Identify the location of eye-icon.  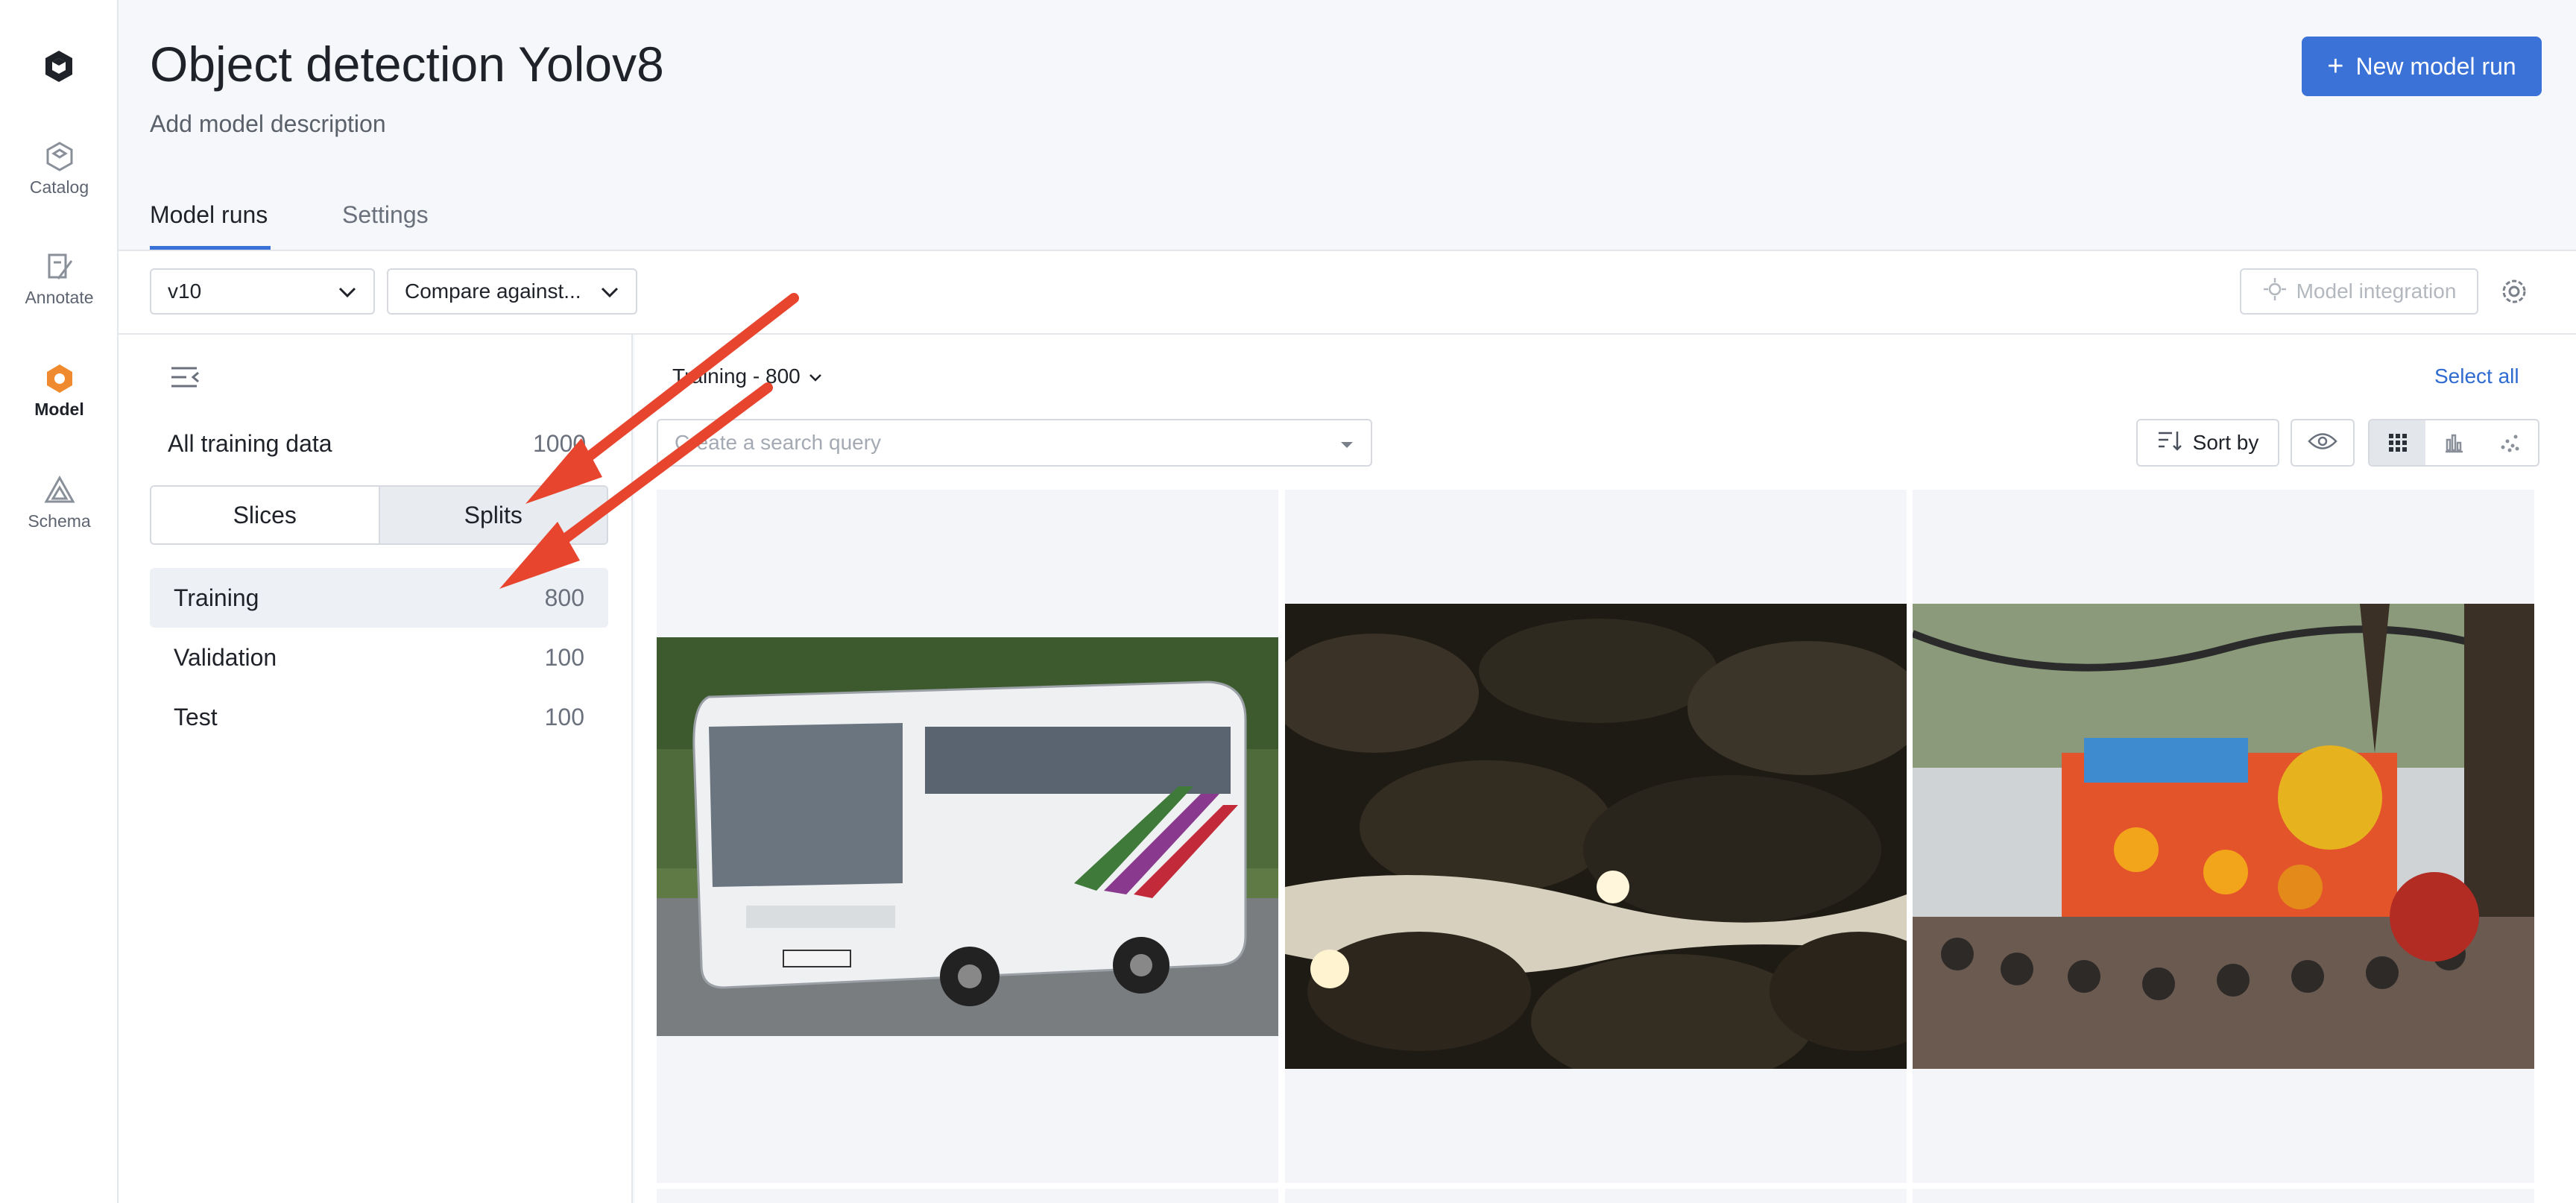
(2322, 443).